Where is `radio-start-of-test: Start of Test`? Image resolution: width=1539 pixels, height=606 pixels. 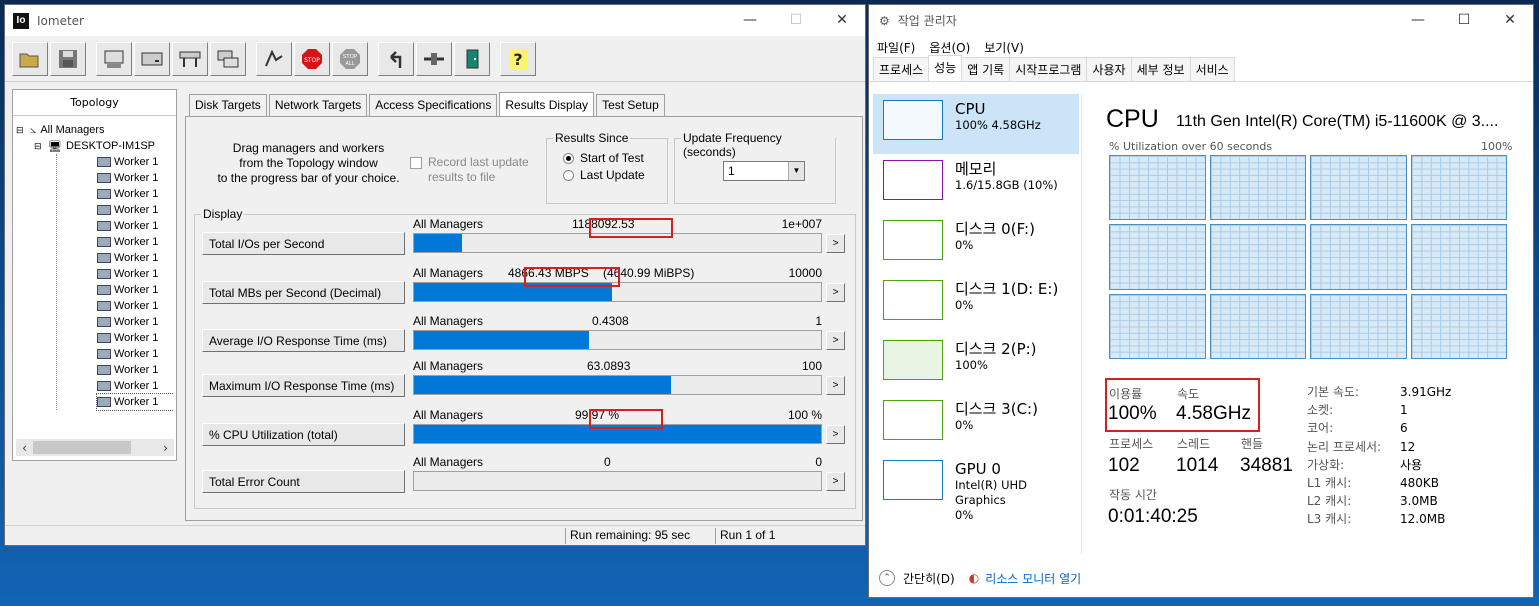
radio-start-of-test: Start of Test is located at coordinates (615, 158).